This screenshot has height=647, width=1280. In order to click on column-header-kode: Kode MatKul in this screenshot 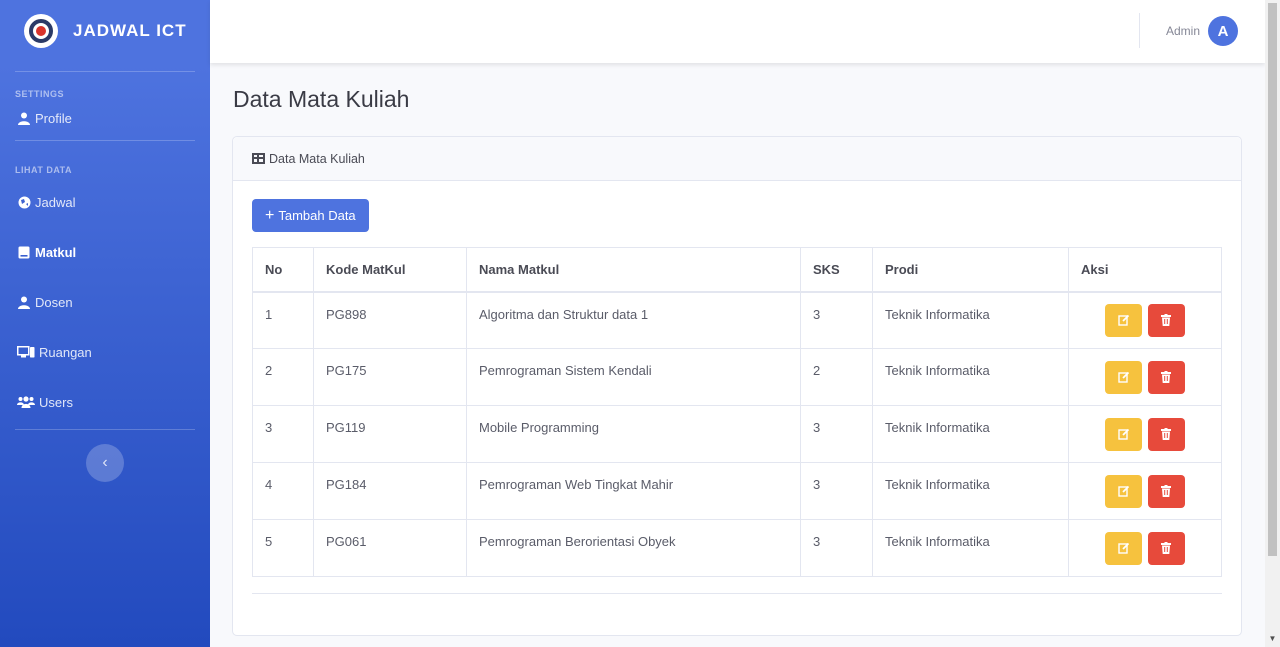, I will do `click(390, 270)`.